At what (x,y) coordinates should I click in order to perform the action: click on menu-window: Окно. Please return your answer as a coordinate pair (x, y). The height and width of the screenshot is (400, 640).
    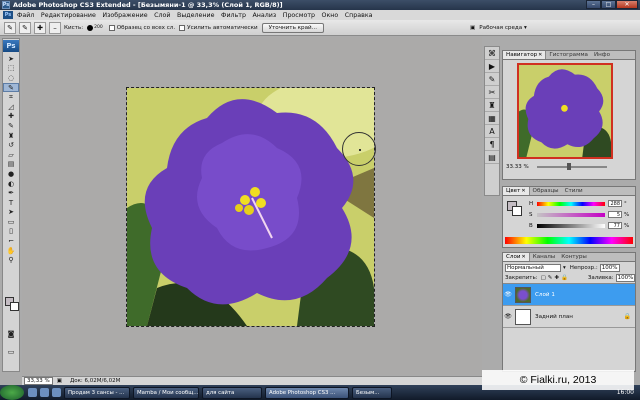
    Looking at the image, I should click on (330, 15).